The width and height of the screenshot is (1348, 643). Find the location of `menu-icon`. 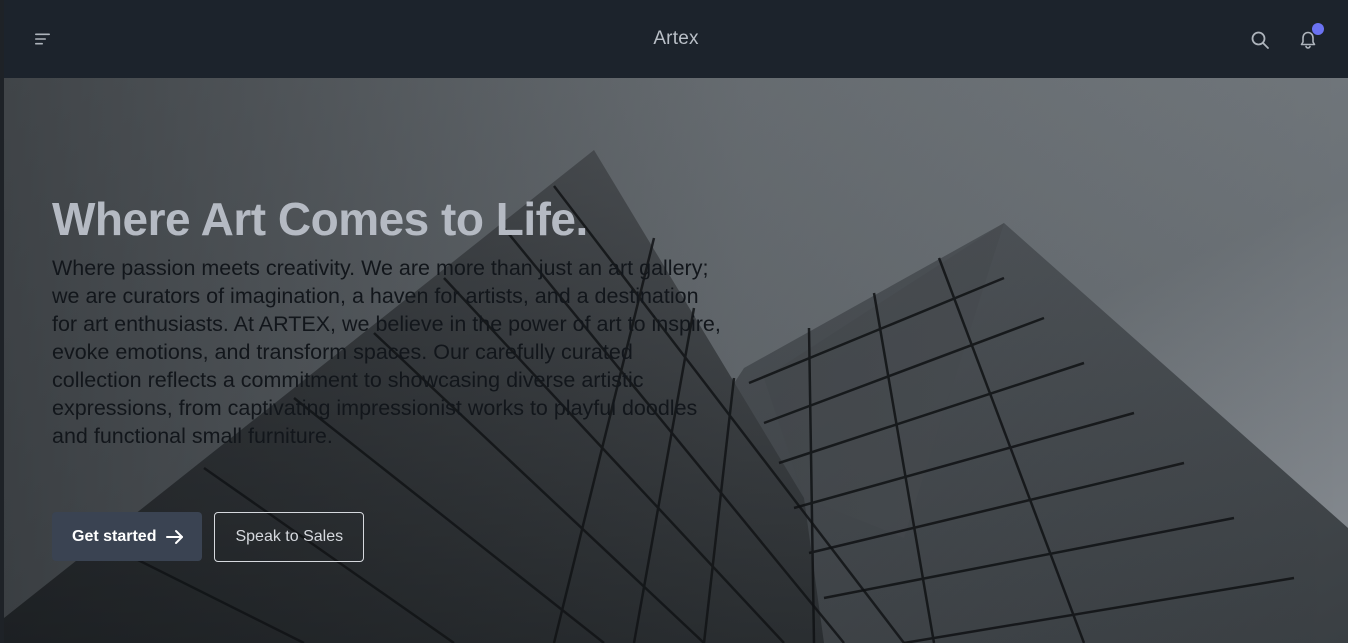

menu-icon is located at coordinates (42, 39).